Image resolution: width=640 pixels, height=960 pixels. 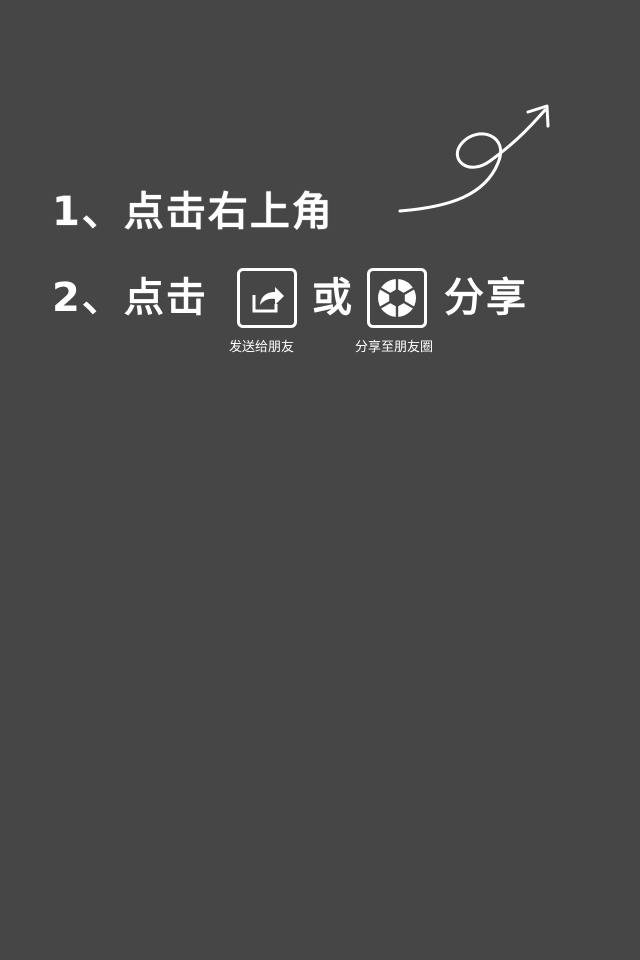 What do you see at coordinates (474, 158) in the screenshot?
I see `curly-arrow-icon` at bounding box center [474, 158].